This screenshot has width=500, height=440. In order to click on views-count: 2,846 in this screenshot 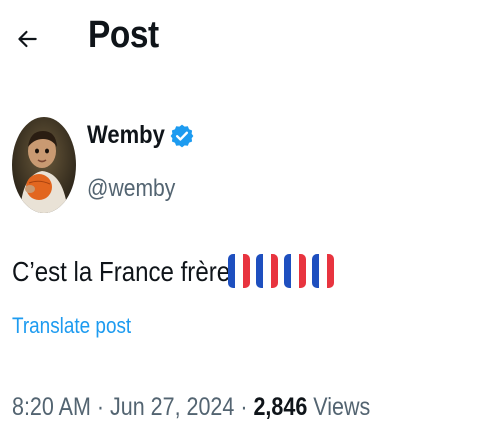, I will do `click(280, 407)`.